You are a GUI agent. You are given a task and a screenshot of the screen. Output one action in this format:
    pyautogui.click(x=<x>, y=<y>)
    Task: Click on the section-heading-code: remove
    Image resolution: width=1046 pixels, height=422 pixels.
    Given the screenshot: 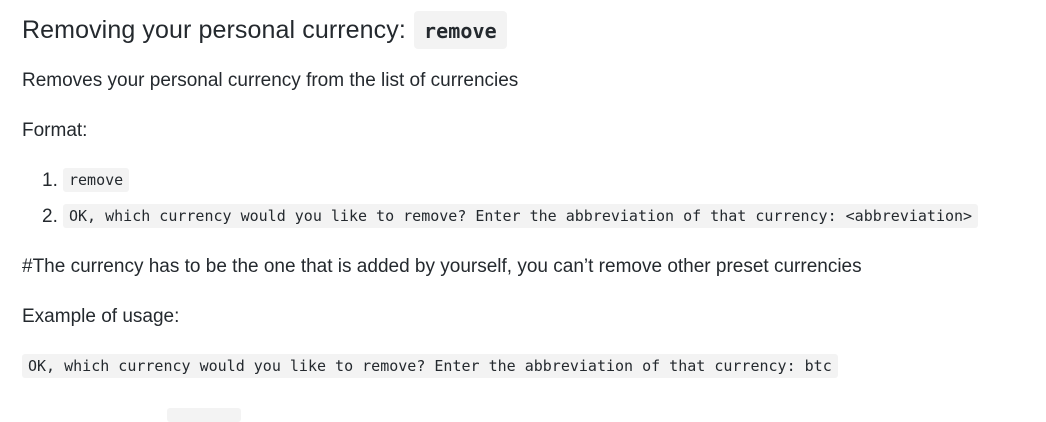 What is the action you would take?
    pyautogui.click(x=460, y=30)
    